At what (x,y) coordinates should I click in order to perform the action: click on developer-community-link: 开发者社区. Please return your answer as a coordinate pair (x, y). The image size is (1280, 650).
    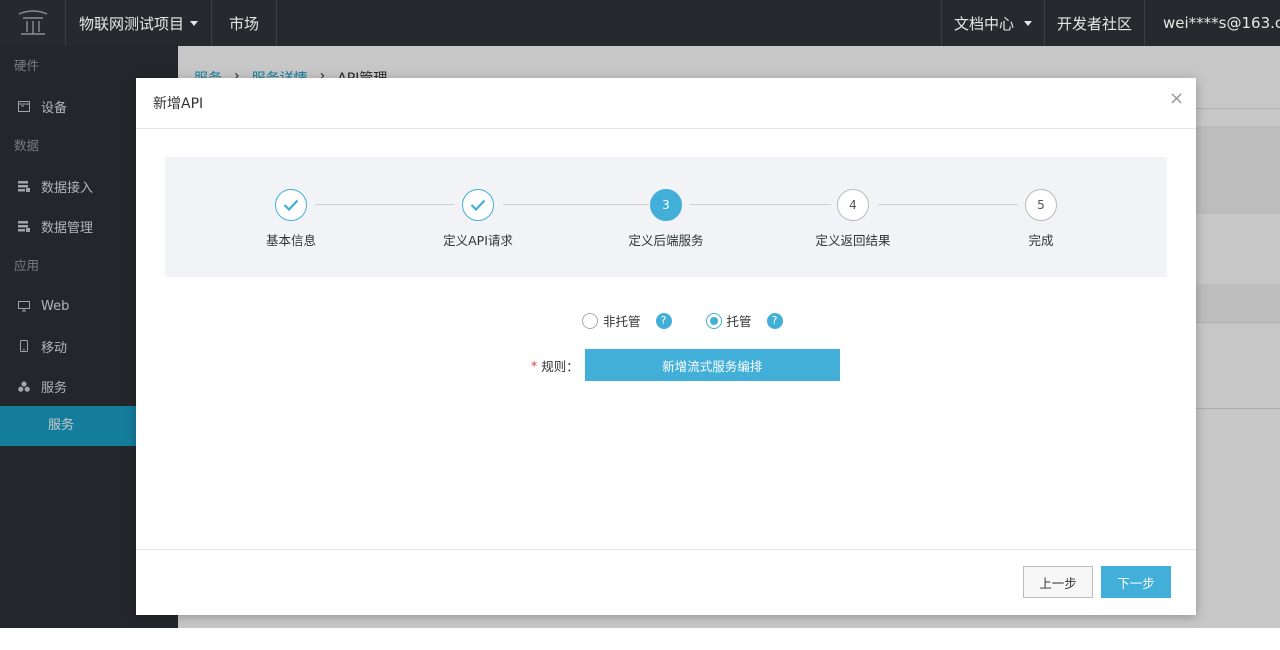
    Looking at the image, I should click on (1093, 23).